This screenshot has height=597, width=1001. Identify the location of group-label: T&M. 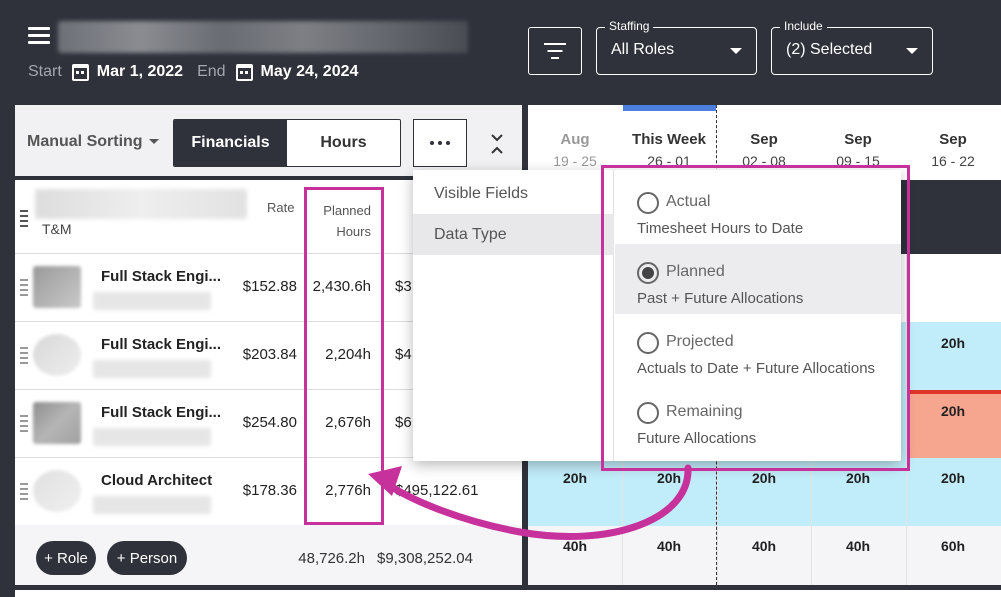
(57, 229).